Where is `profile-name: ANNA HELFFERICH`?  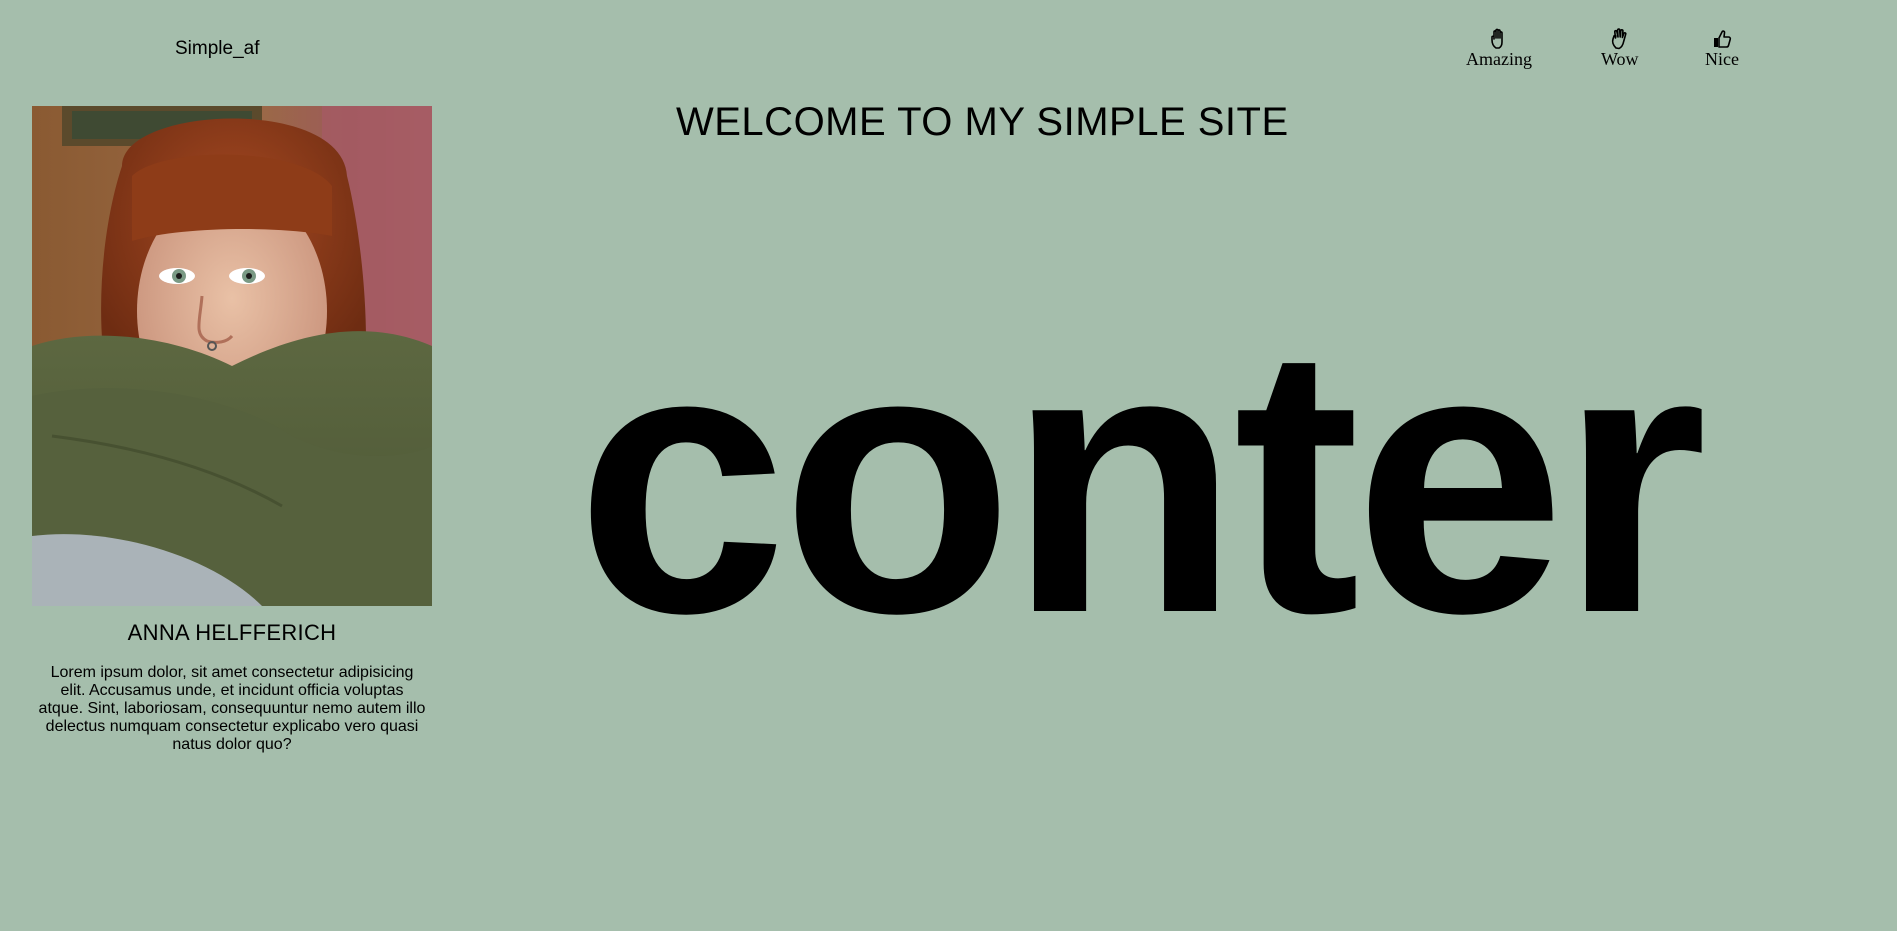 profile-name: ANNA HELFFERICH is located at coordinates (232, 632).